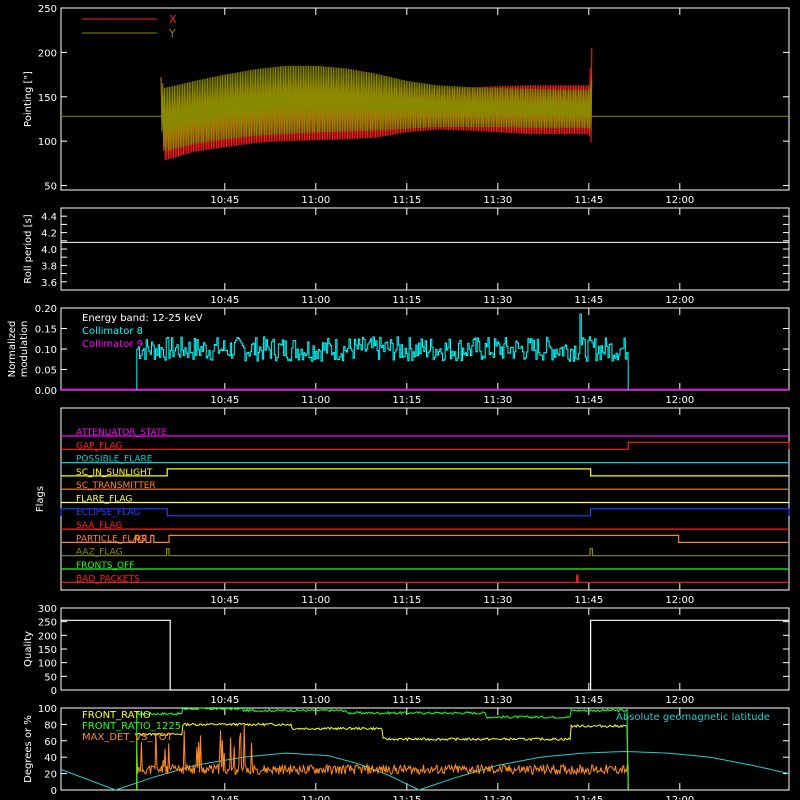 The image size is (800, 800). What do you see at coordinates (50, 758) in the screenshot?
I see `ratios-ytick-label: 40` at bounding box center [50, 758].